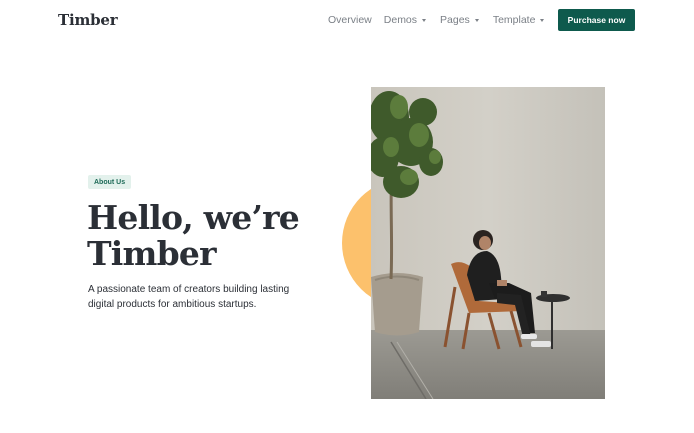  I want to click on nav-link-label: Overview, so click(350, 20).